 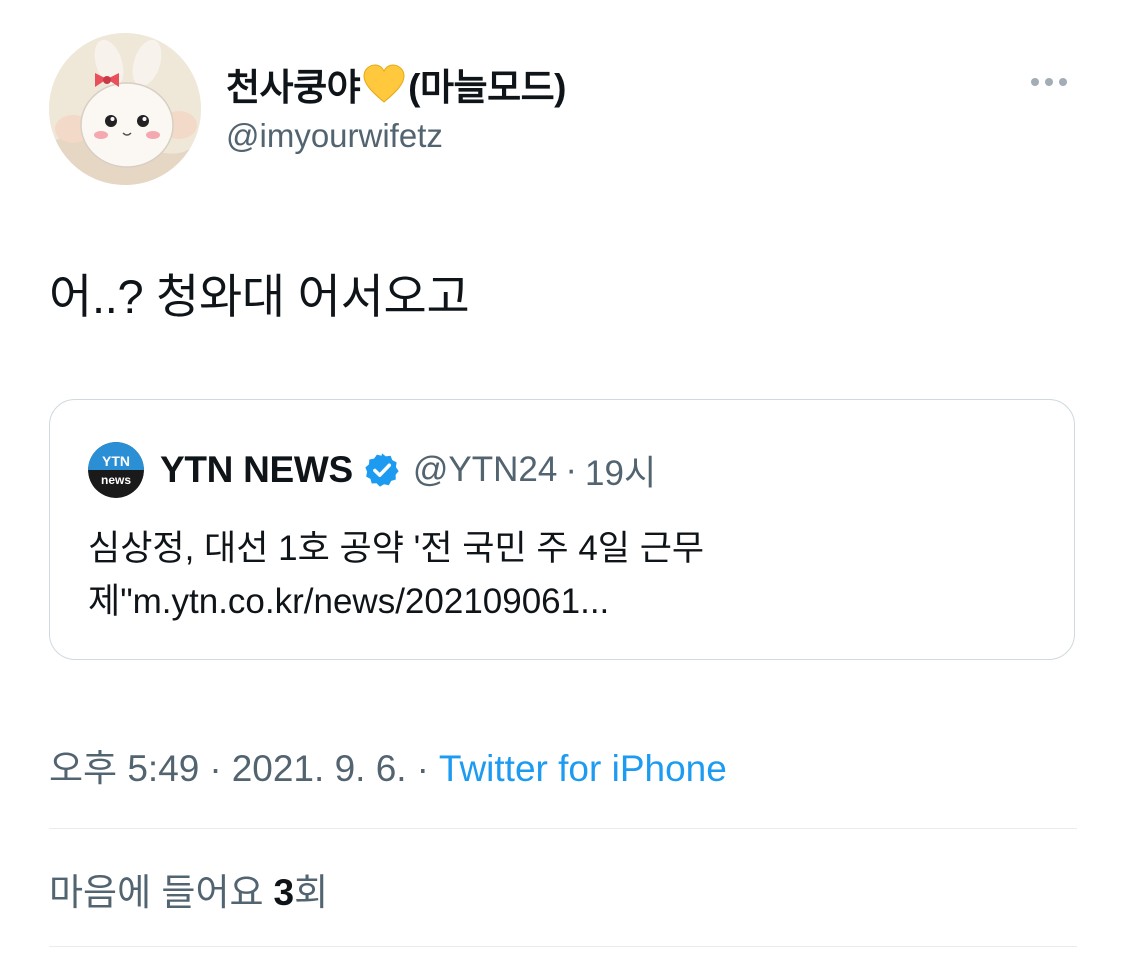 I want to click on quoted-avatar-logo-top: YTN, so click(x=116, y=461).